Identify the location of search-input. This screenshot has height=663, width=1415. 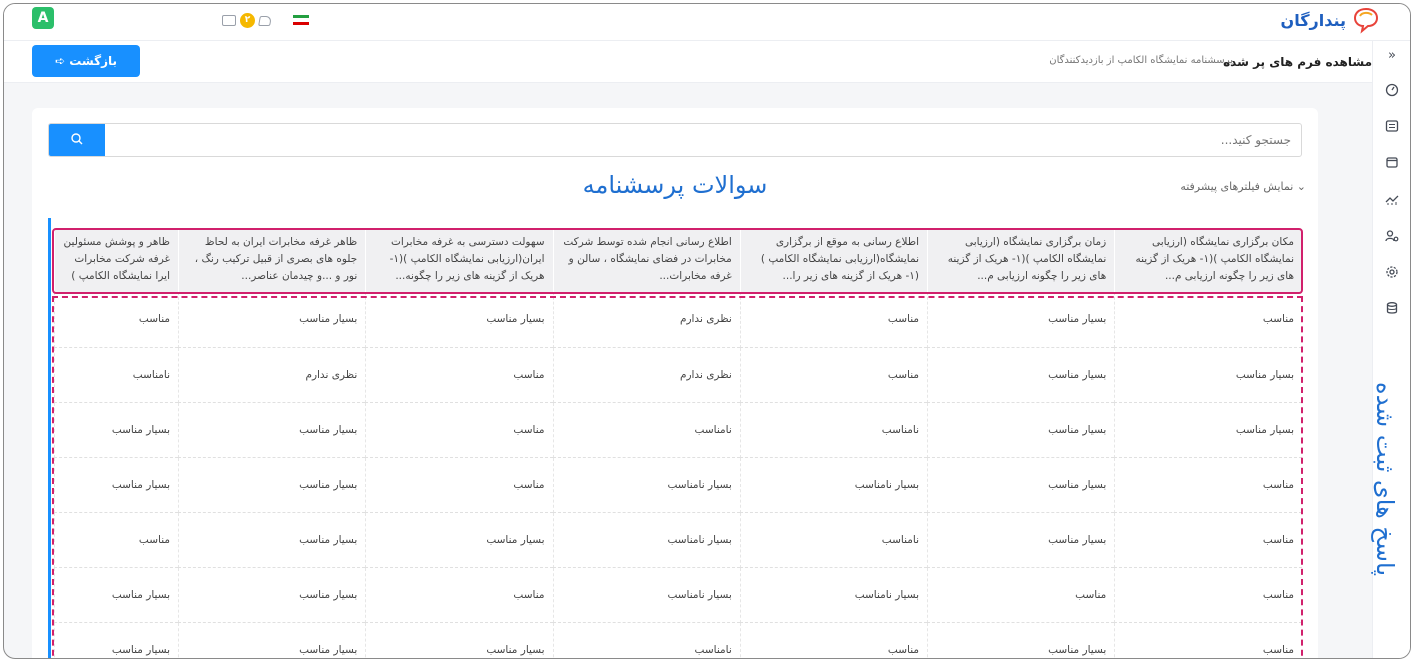
(701, 140).